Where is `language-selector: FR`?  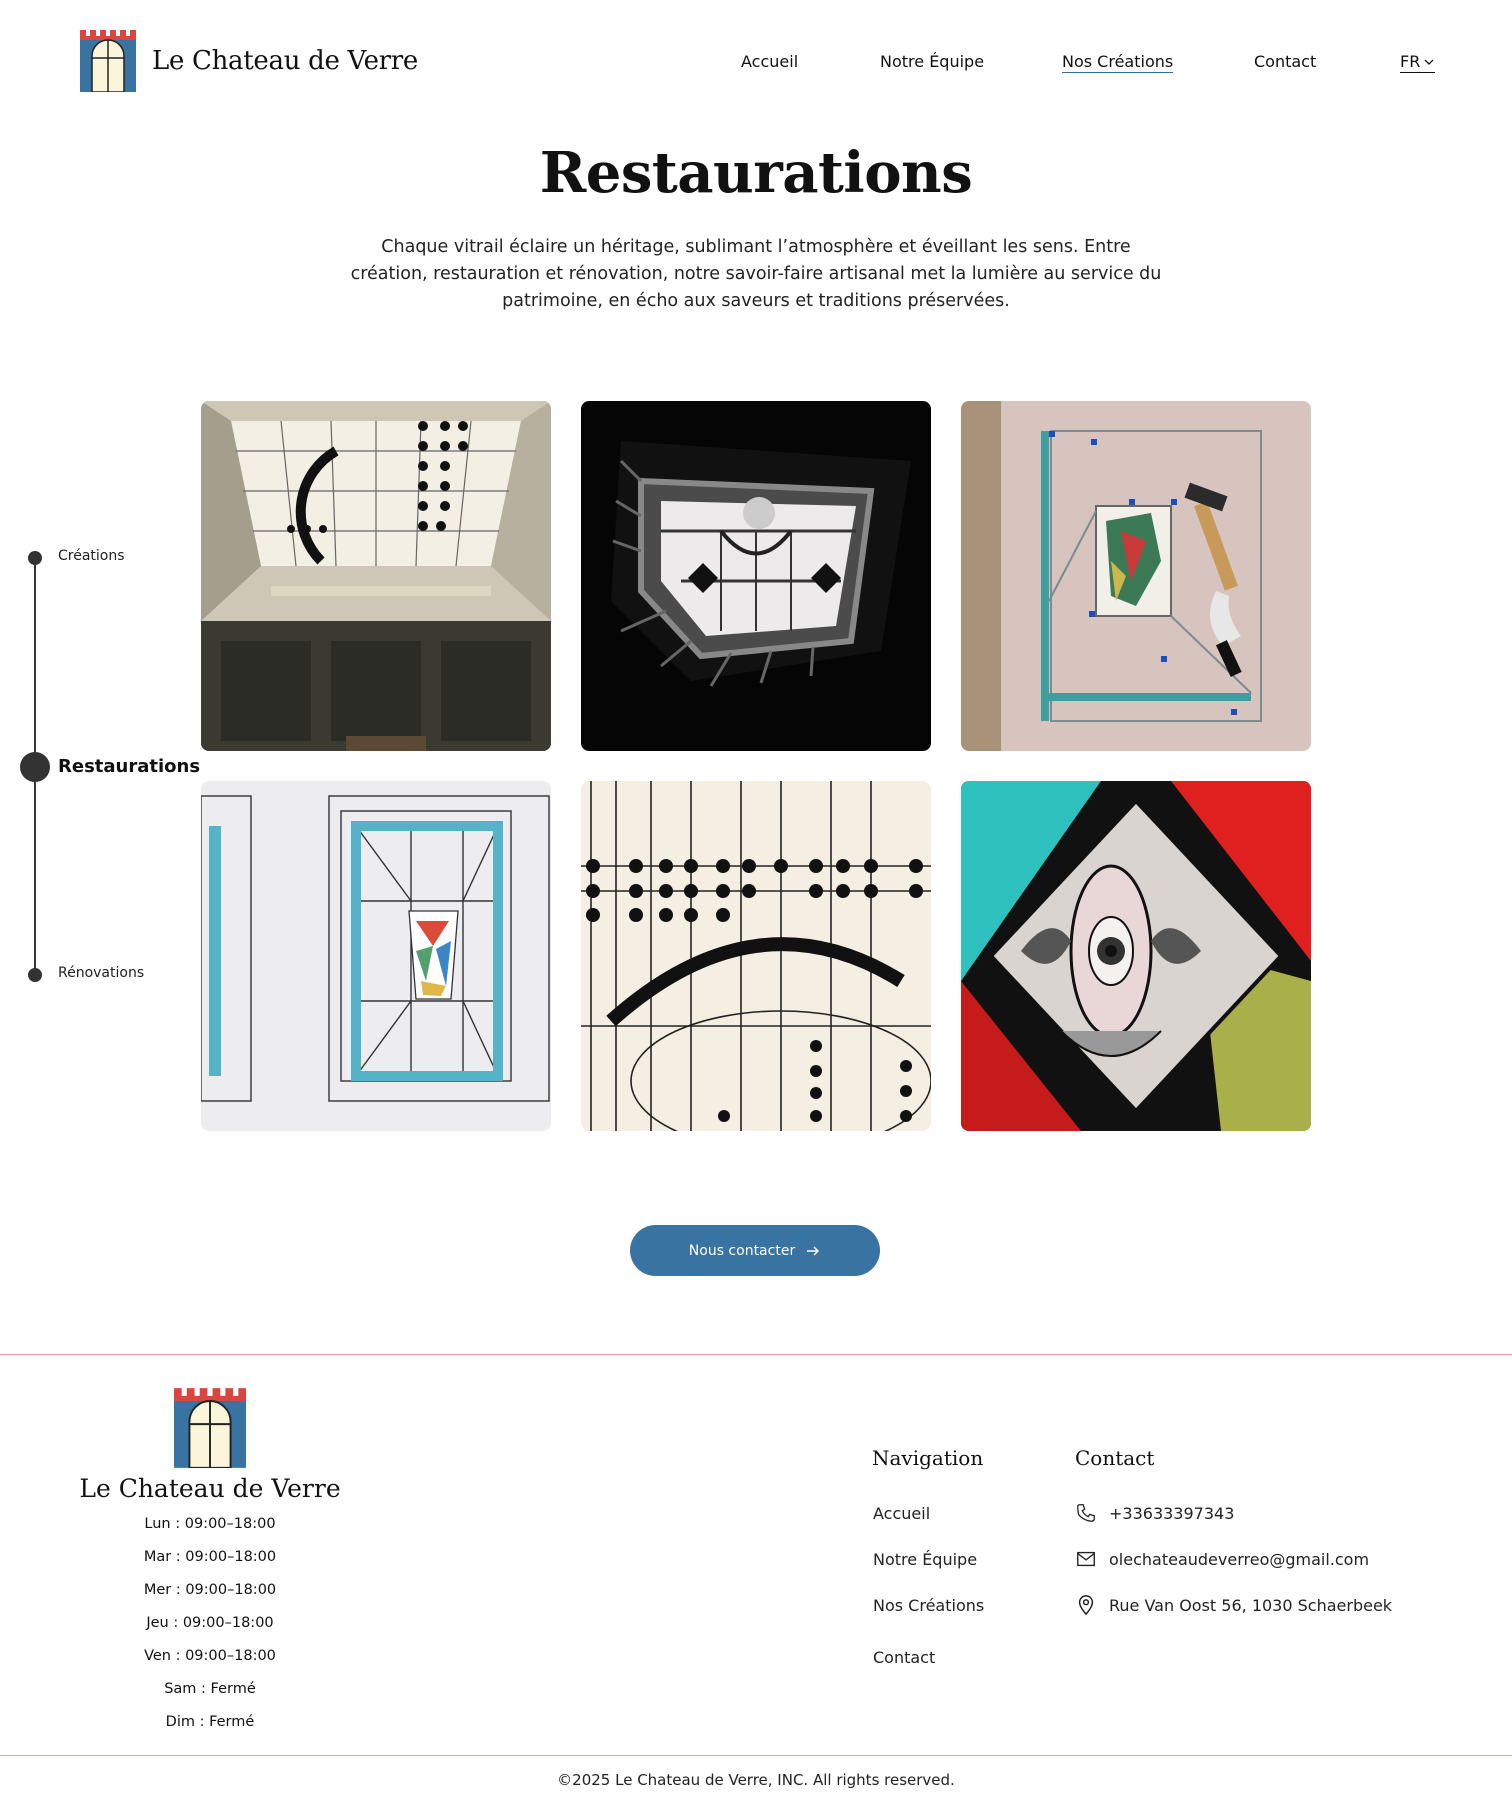 language-selector: FR is located at coordinates (1418, 62).